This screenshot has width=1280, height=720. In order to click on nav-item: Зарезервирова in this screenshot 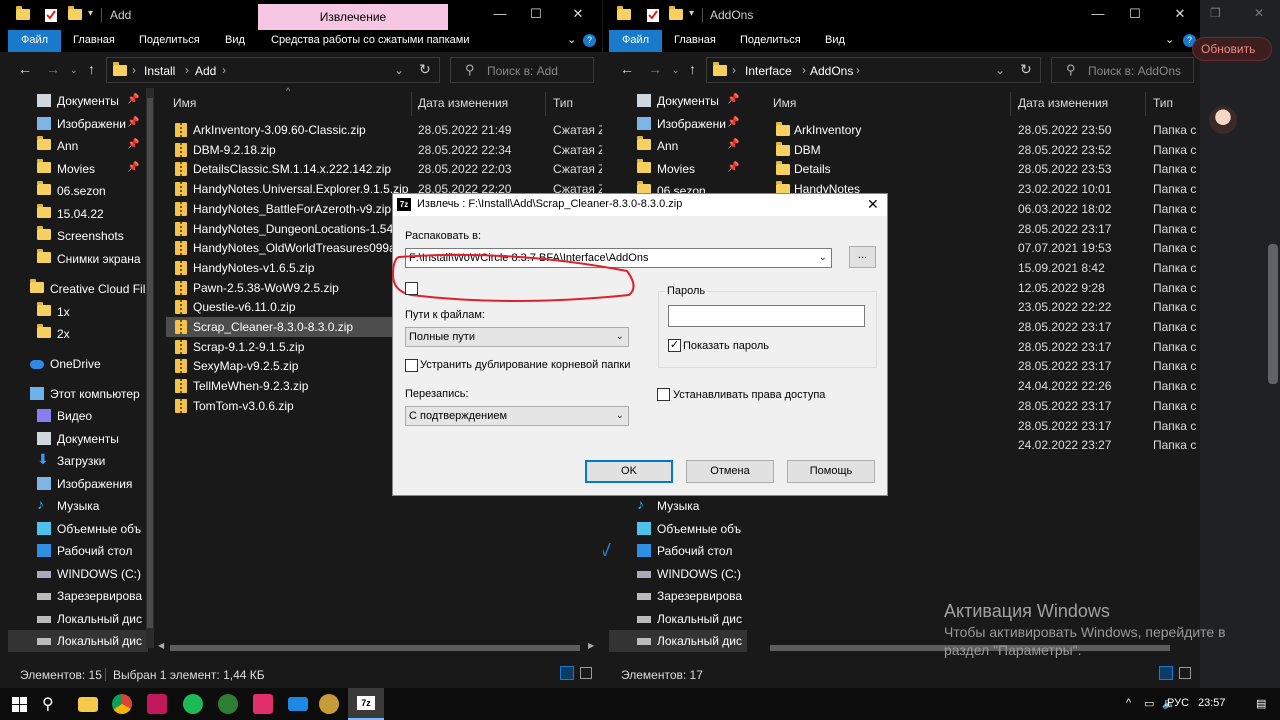, I will do `click(692, 596)`.